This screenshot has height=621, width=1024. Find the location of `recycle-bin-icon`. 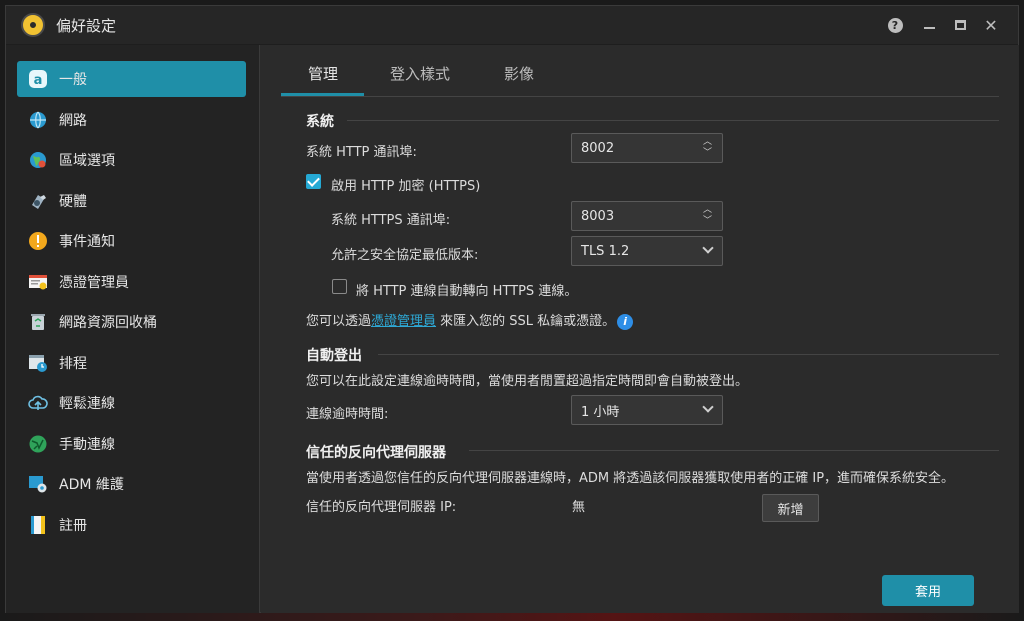

recycle-bin-icon is located at coordinates (38, 322).